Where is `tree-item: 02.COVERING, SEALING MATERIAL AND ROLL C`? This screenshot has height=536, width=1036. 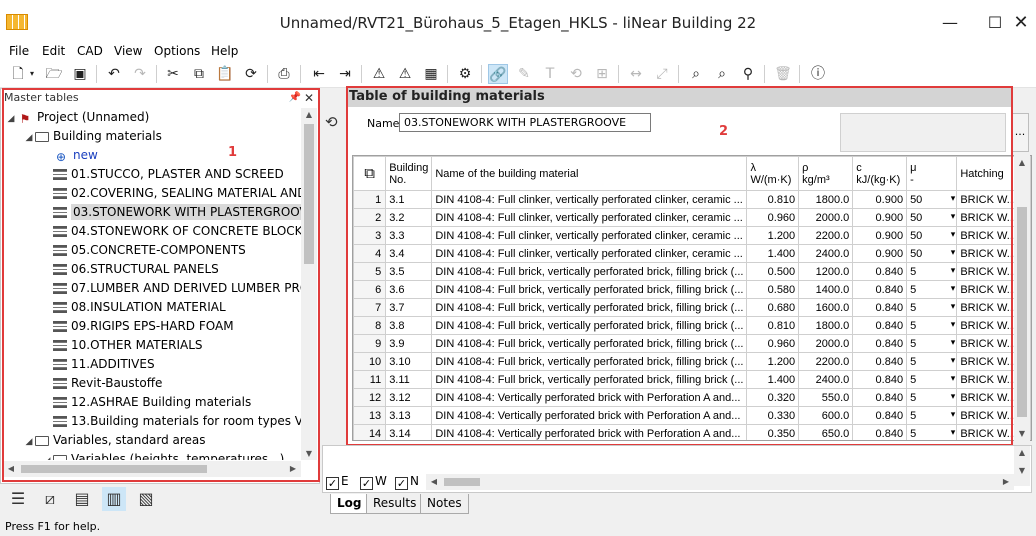 tree-item: 02.COVERING, SEALING MATERIAL AND ROLL C is located at coordinates (171, 193).